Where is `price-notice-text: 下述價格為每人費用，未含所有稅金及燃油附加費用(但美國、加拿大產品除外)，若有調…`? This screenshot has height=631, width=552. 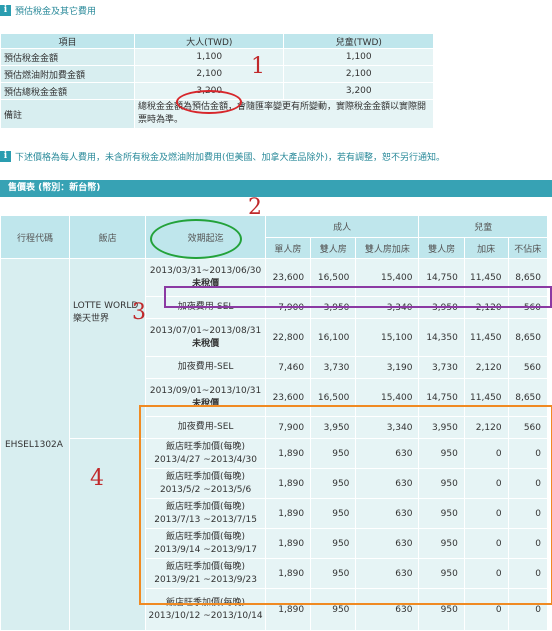
price-notice-text: 下述價格為每人費用，未含所有稅金及燃油附加費用(但美國、加拿大產品除外)，若有調… is located at coordinates (230, 158).